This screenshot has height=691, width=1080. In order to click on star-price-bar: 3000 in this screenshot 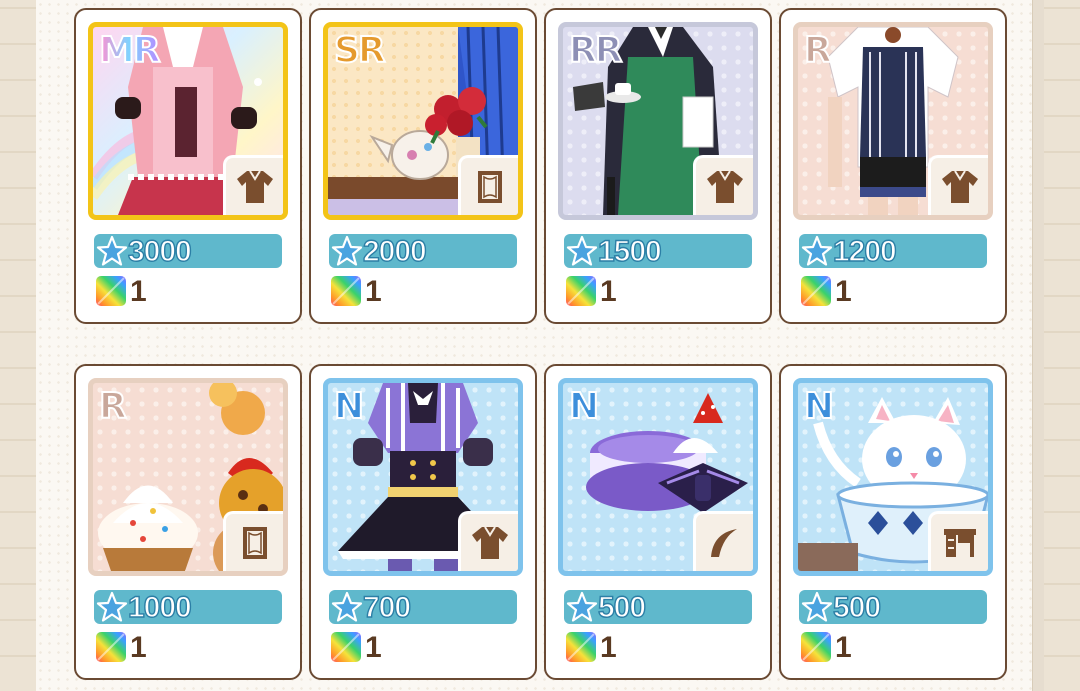, I will do `click(188, 251)`.